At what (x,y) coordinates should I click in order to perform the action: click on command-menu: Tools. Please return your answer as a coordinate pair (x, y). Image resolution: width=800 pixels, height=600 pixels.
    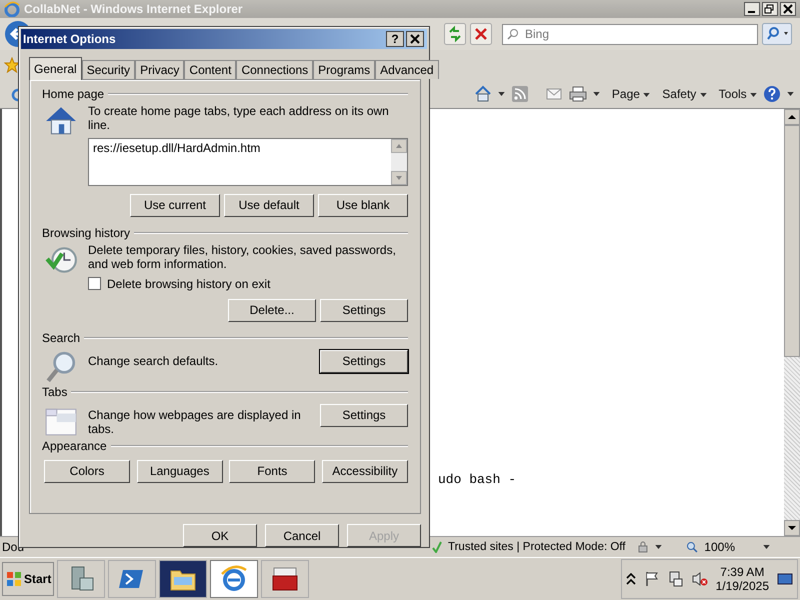
    Looking at the image, I should click on (737, 94).